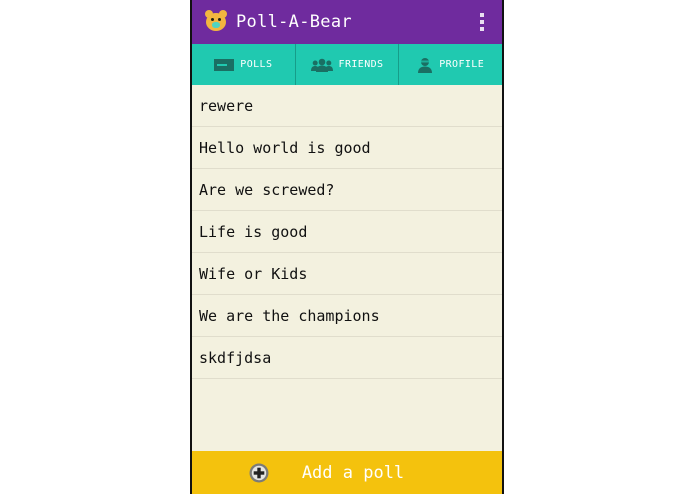 Image resolution: width=695 pixels, height=494 pixels. I want to click on tab-polls: POLLS, so click(244, 64).